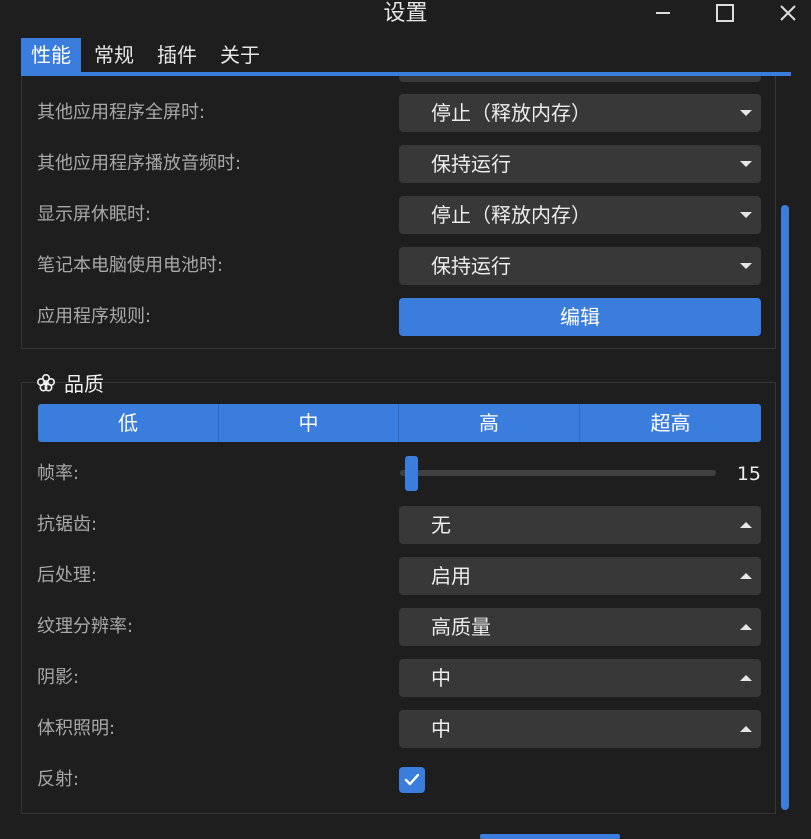  What do you see at coordinates (670, 423) in the screenshot?
I see `preset-ultra: 超高` at bounding box center [670, 423].